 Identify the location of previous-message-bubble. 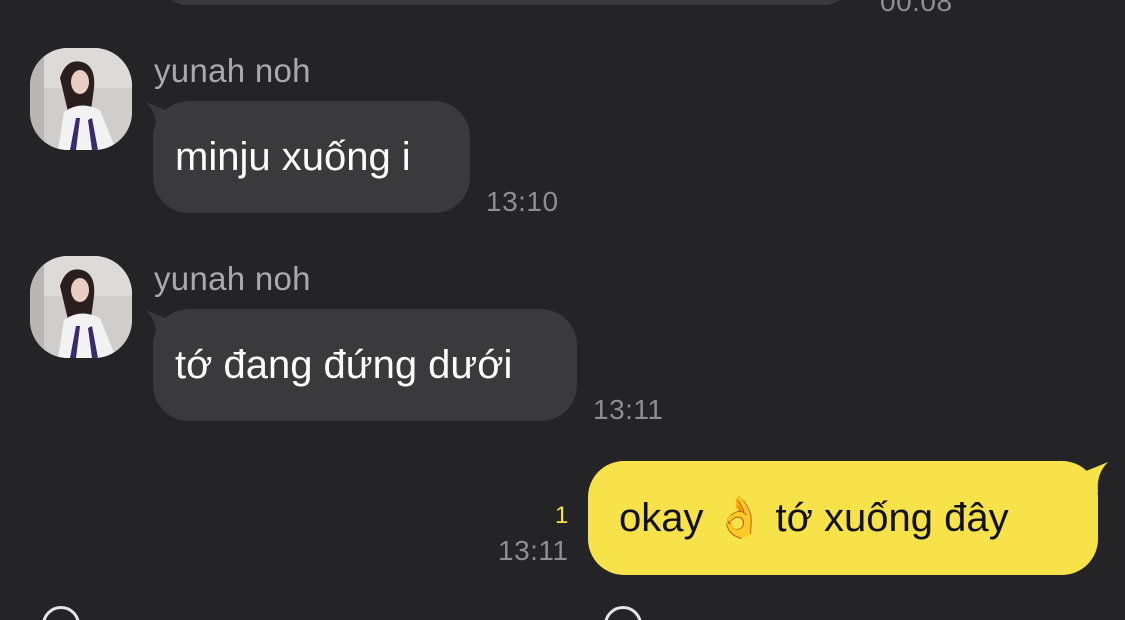
(506, 2).